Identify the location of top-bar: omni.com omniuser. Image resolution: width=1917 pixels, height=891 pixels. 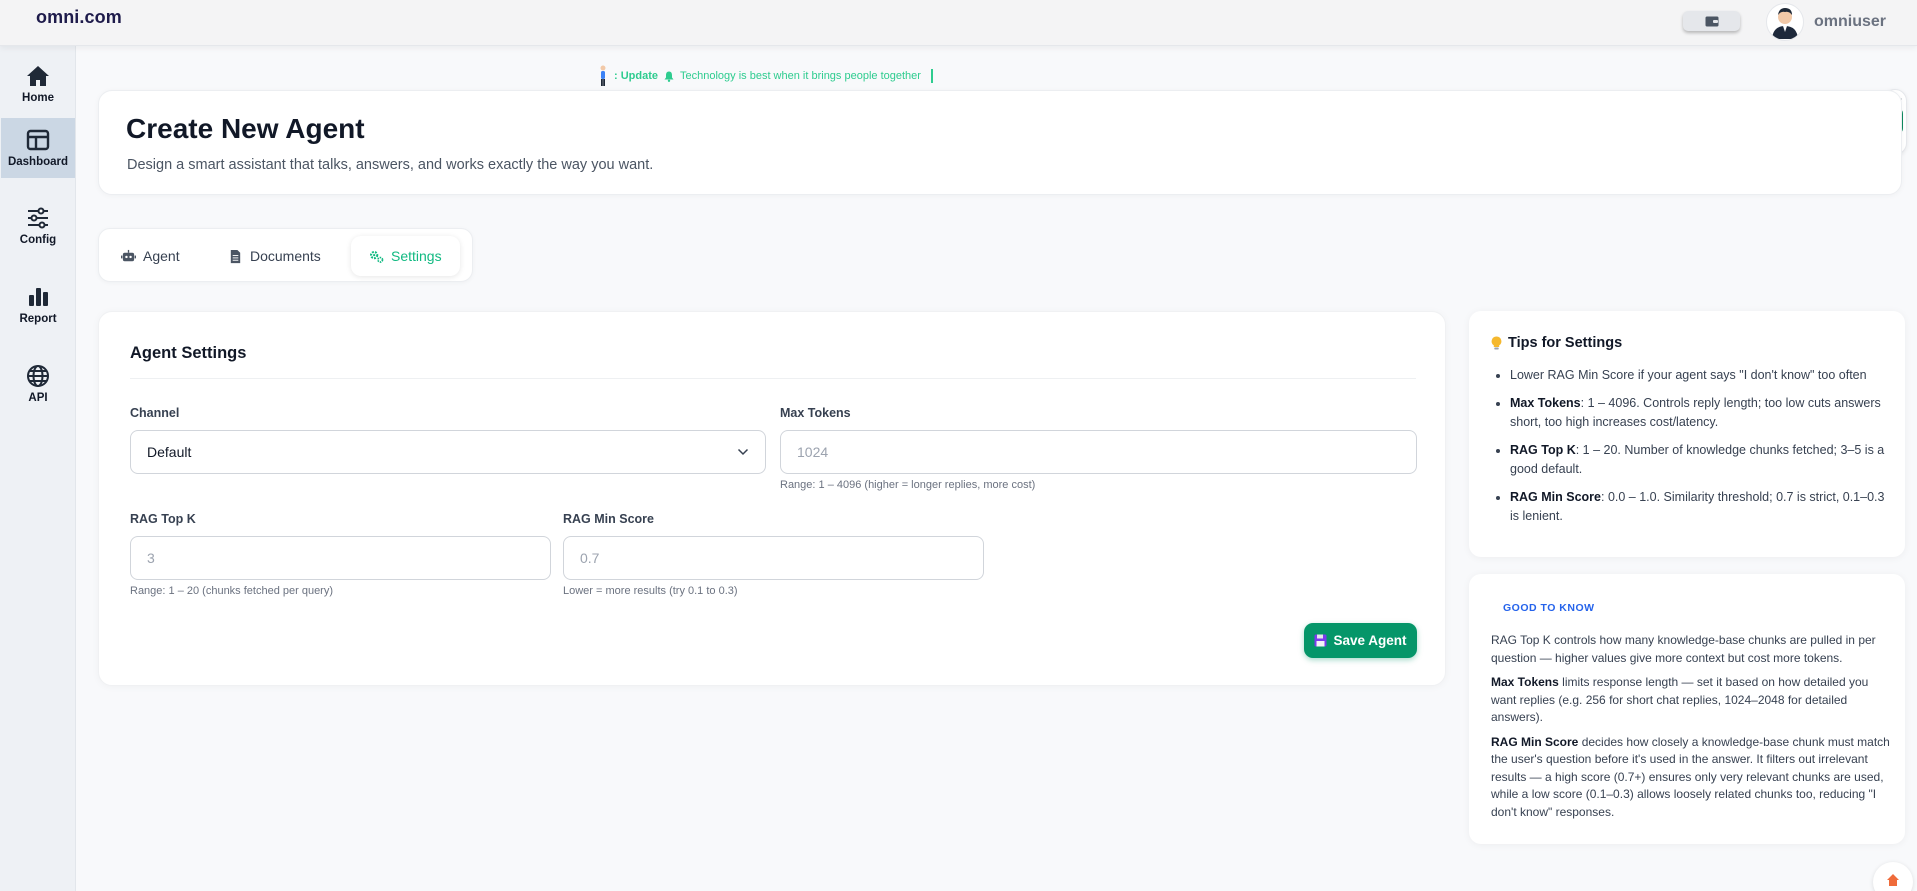
(958, 23).